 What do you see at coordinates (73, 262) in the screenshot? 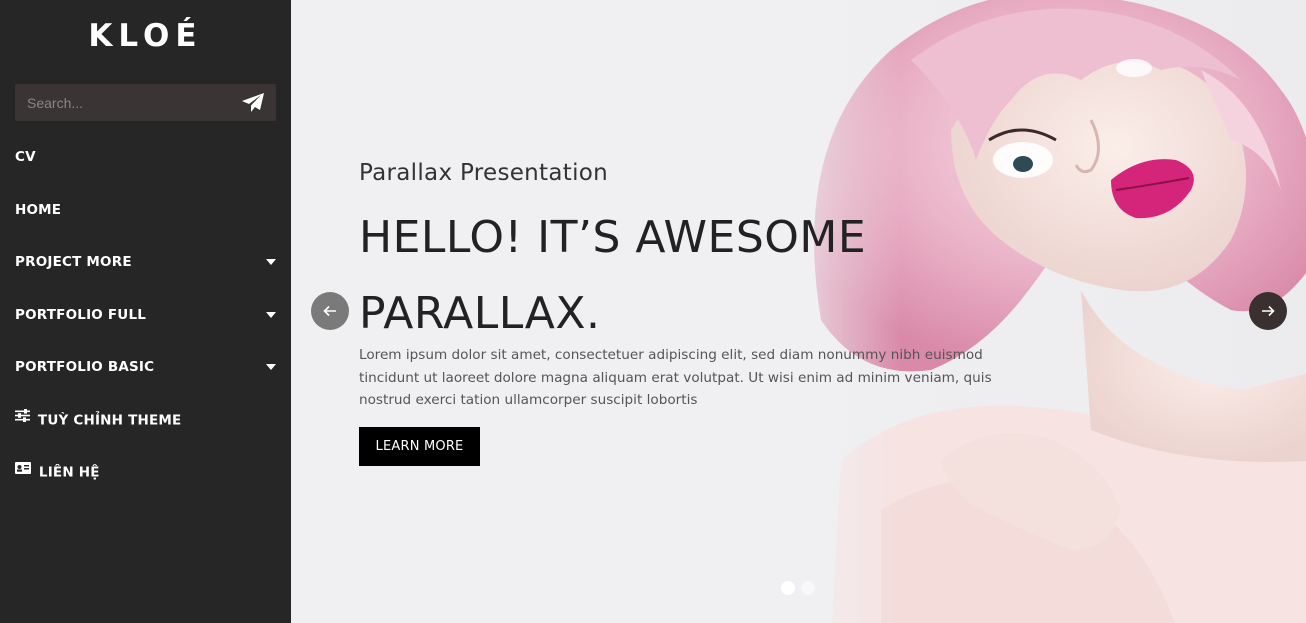
I see `nav-item-label: PROJECT MORE` at bounding box center [73, 262].